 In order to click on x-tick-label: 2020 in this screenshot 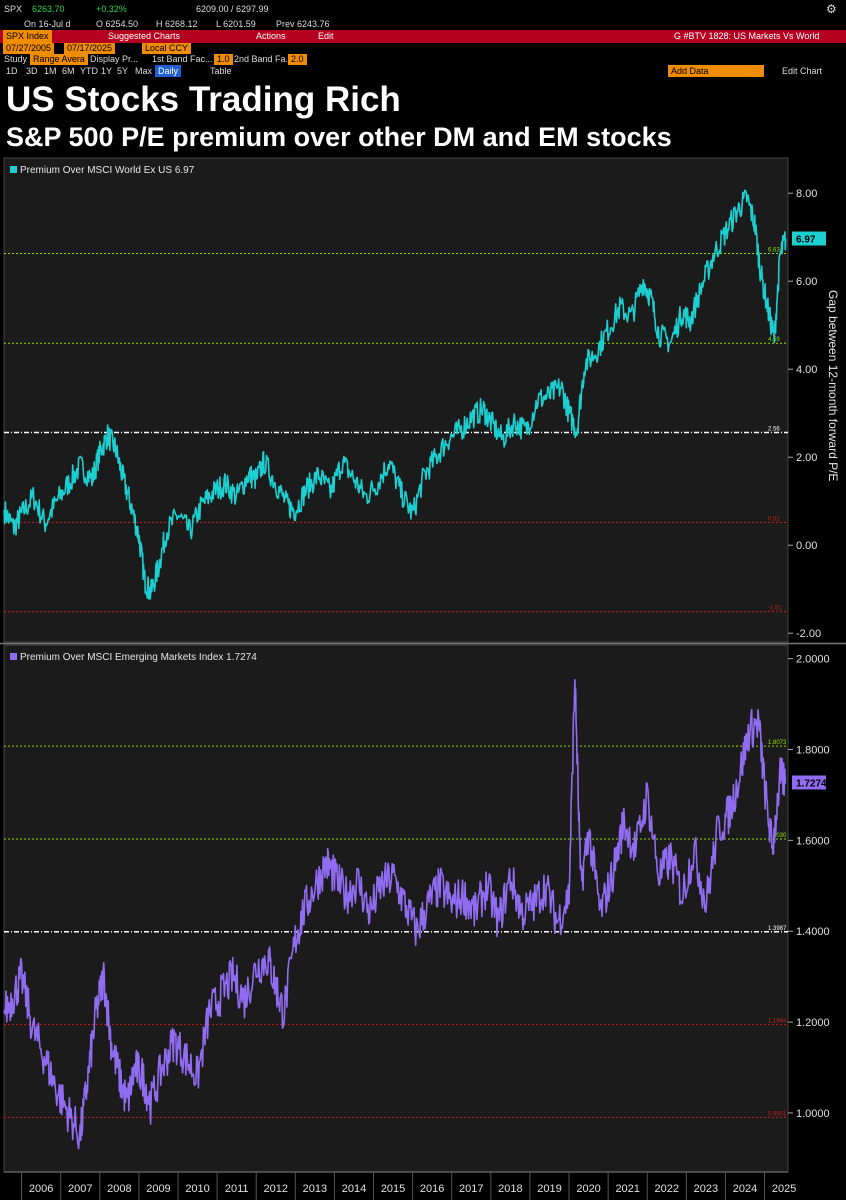, I will do `click(588, 1189)`.